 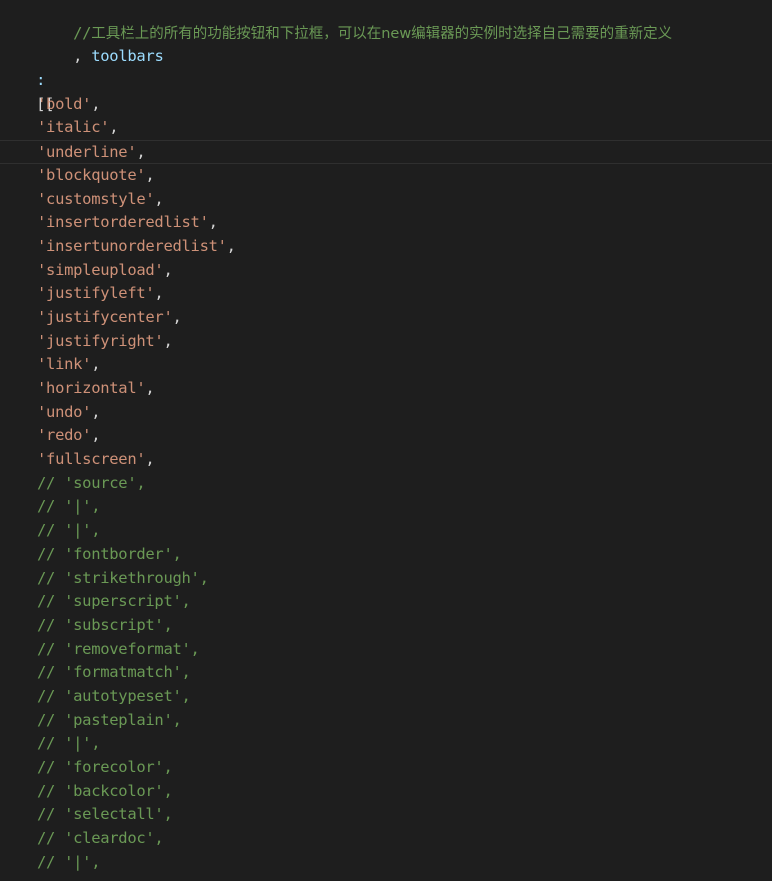 I want to click on code-line-commented-item: // 'removeformat',, so click(x=386, y=650).